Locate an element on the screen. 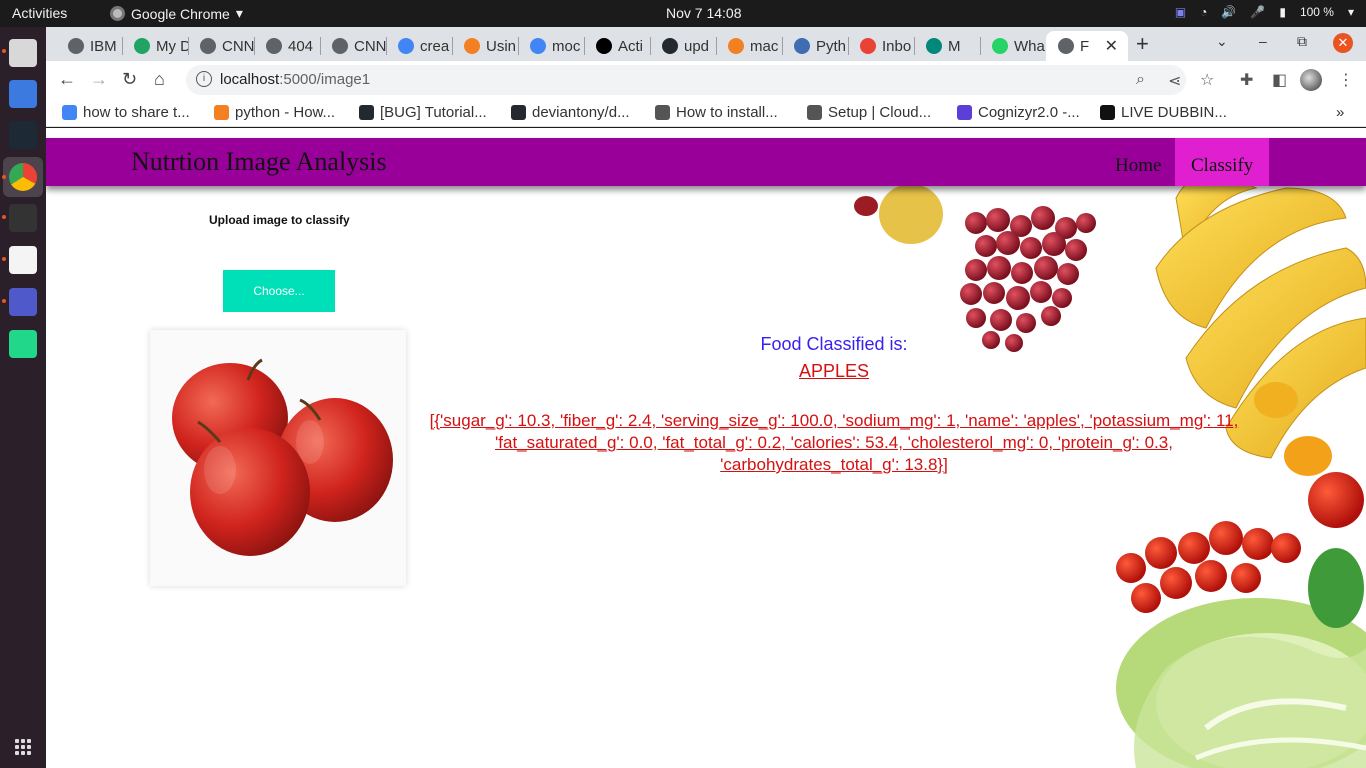 Image resolution: width=1366 pixels, height=768 pixels. files-icon is located at coordinates (23, 53).